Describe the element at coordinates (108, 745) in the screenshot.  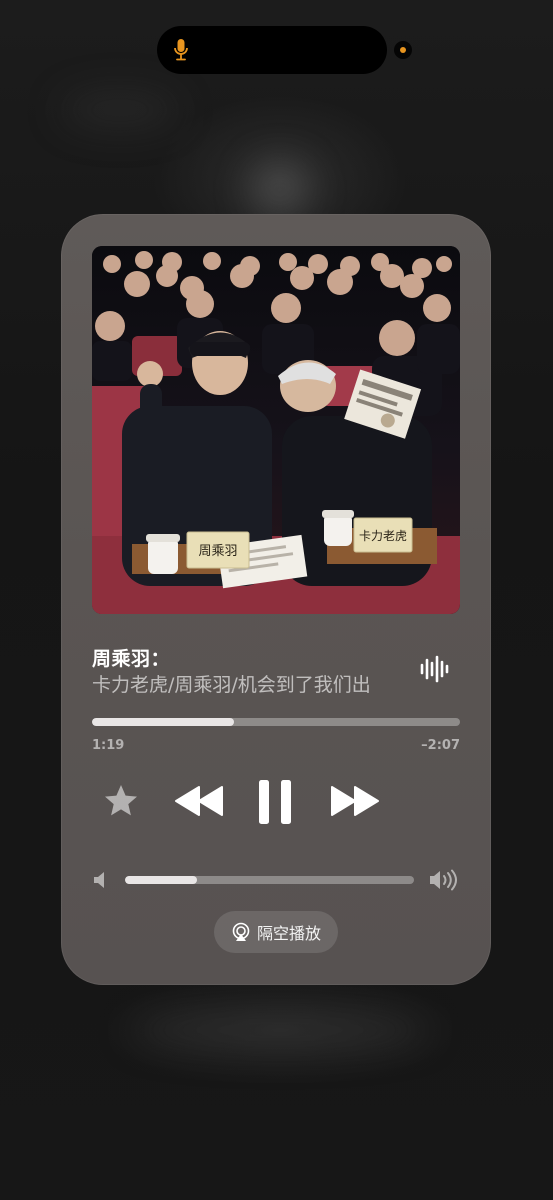
I see `elapsed-time: 1:19` at that location.